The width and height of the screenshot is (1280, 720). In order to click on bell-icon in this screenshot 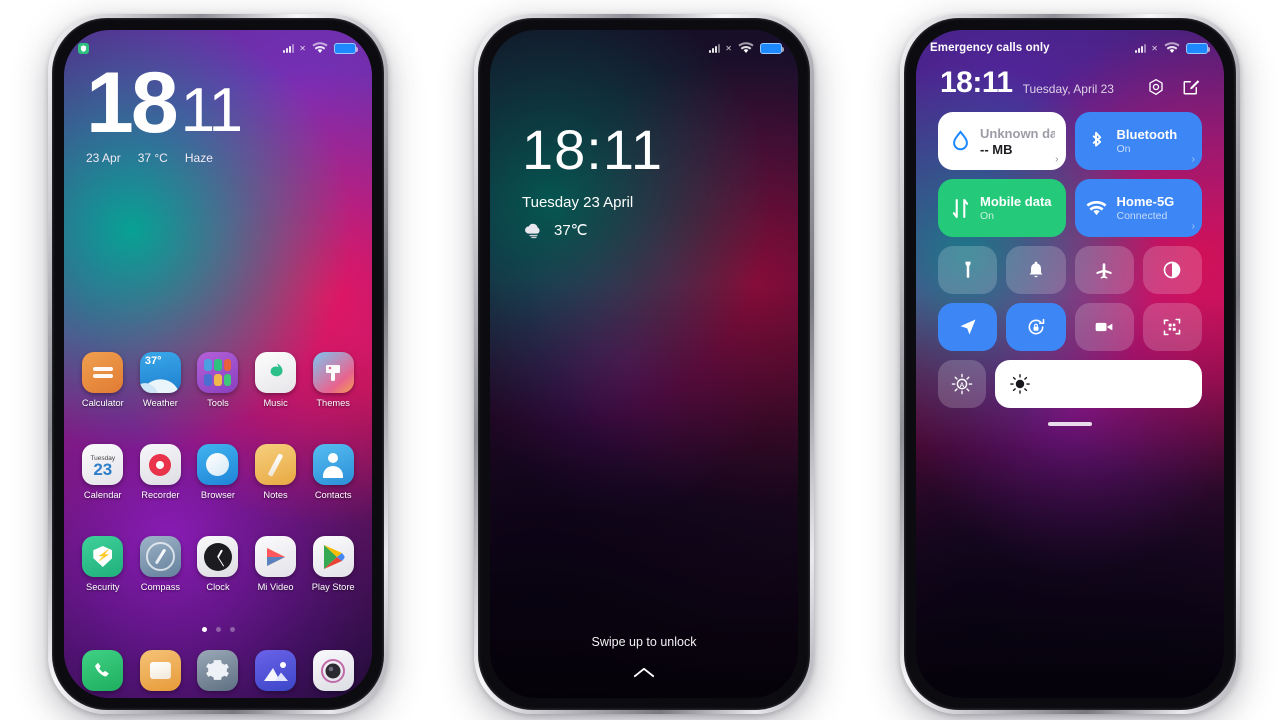, I will do `click(1036, 269)`.